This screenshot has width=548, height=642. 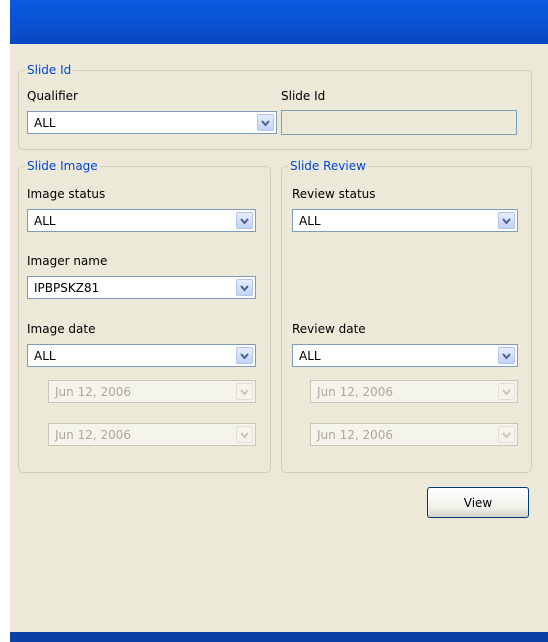 What do you see at coordinates (45, 123) in the screenshot?
I see `qualifier-value: ALL` at bounding box center [45, 123].